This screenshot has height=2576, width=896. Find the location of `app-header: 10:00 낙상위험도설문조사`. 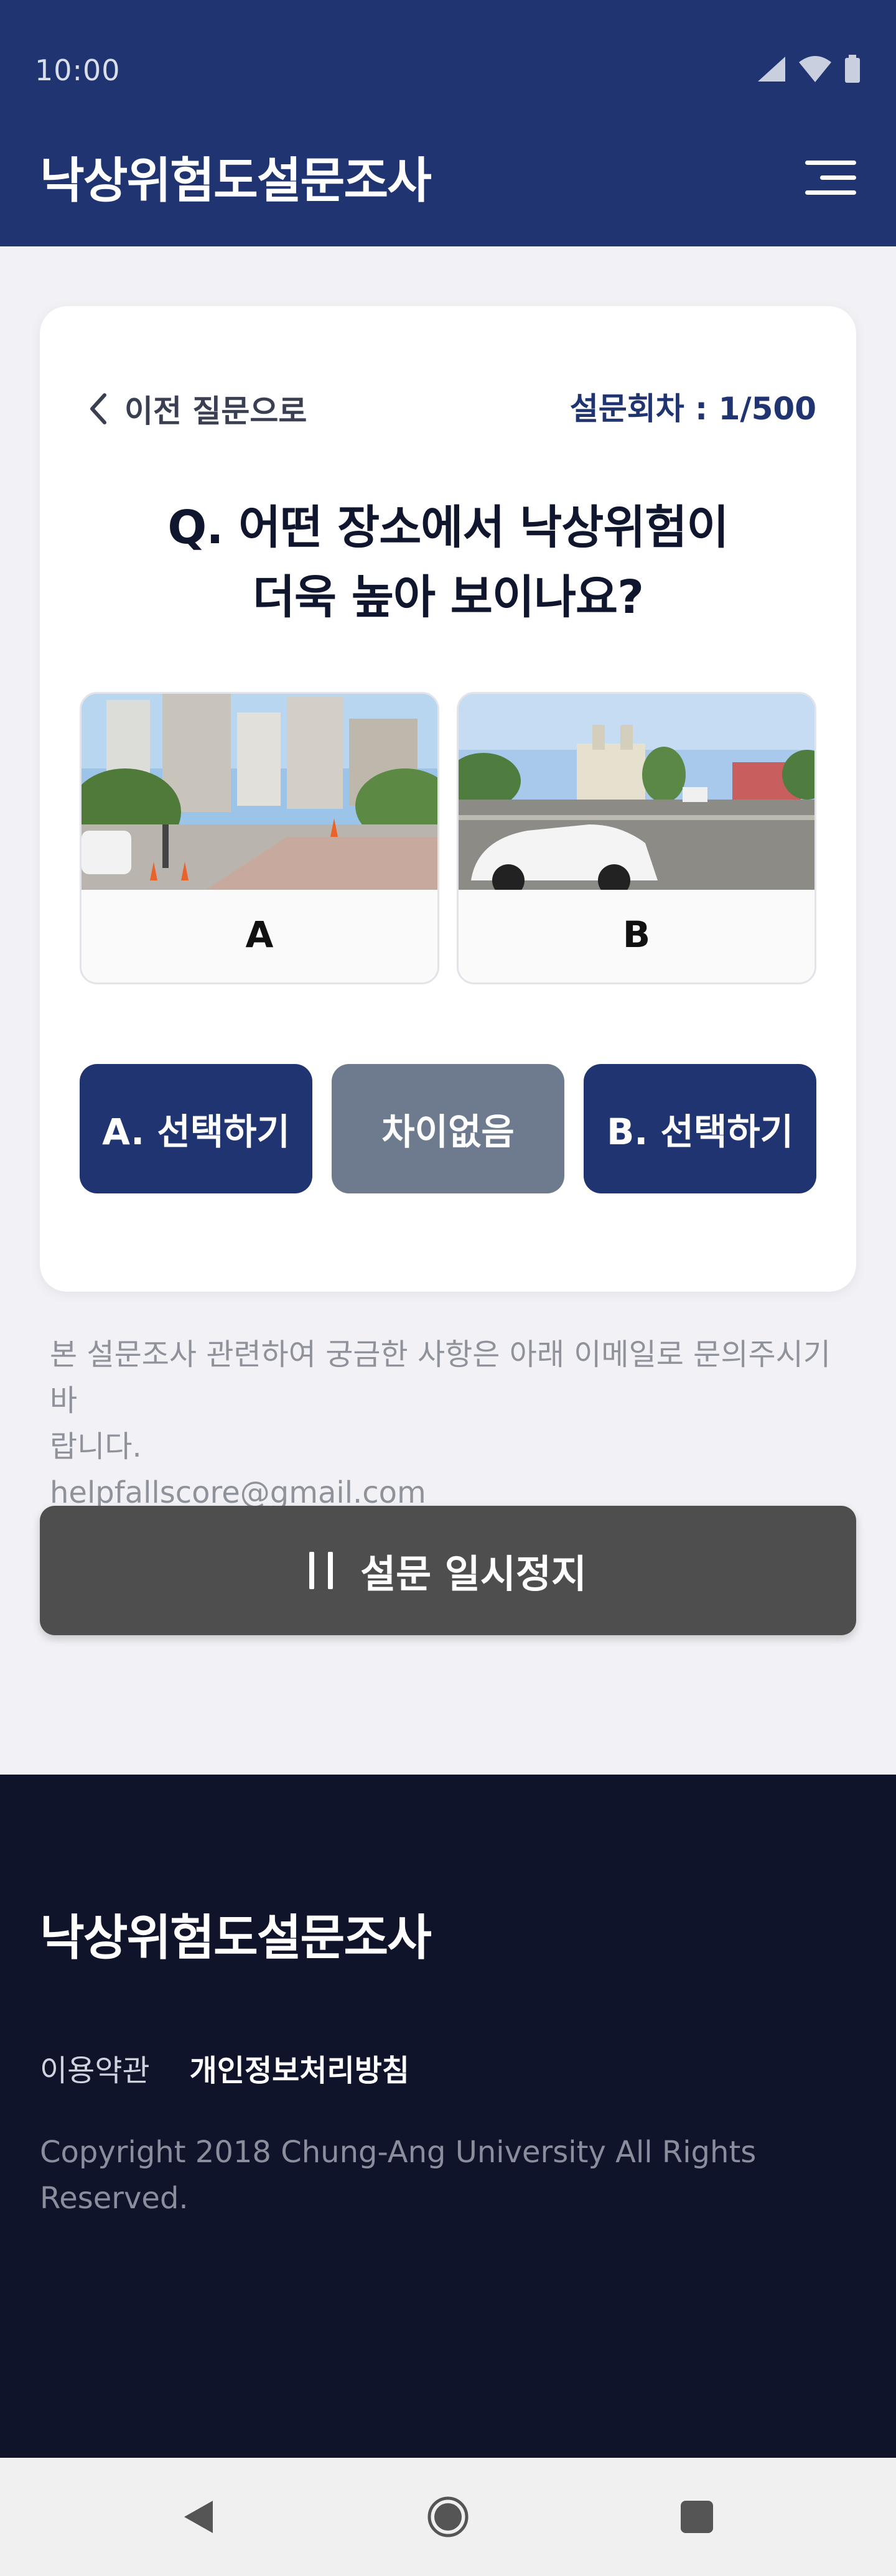

app-header: 10:00 낙상위험도설문조사 is located at coordinates (448, 123).